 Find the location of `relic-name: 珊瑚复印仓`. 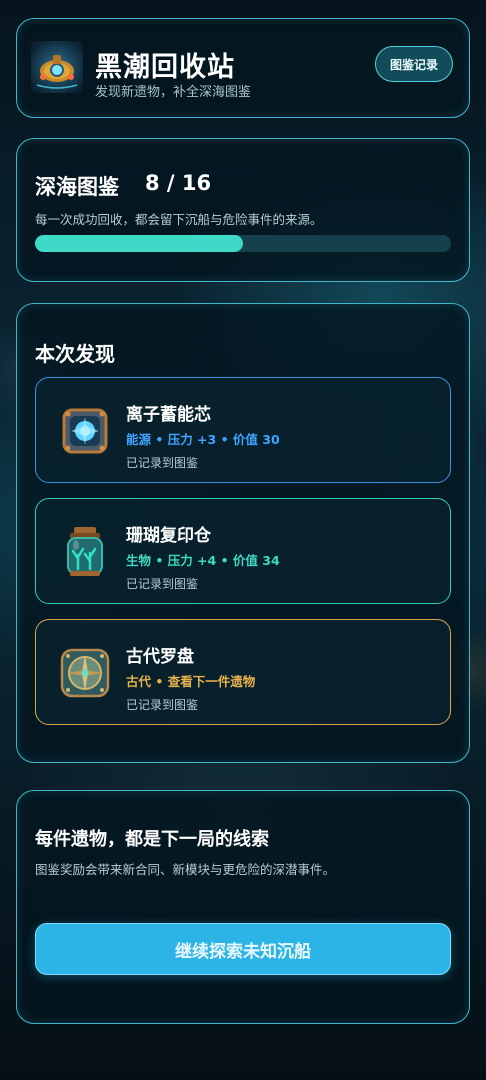

relic-name: 珊瑚复印仓 is located at coordinates (168, 536).